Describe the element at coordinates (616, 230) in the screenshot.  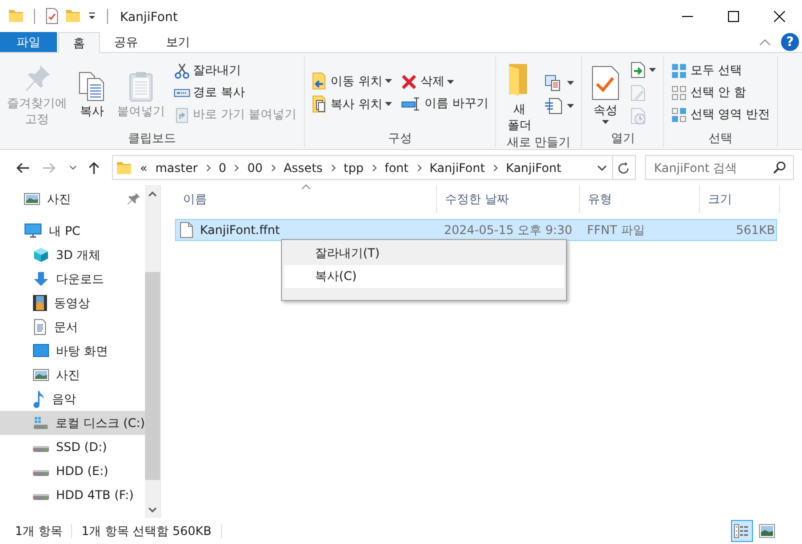
I see `type-cell-text: FFNT 파일` at that location.